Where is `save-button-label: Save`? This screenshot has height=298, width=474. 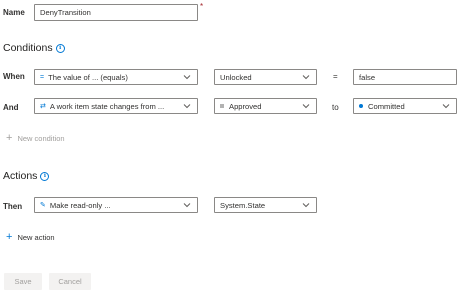 save-button-label: Save is located at coordinates (23, 281).